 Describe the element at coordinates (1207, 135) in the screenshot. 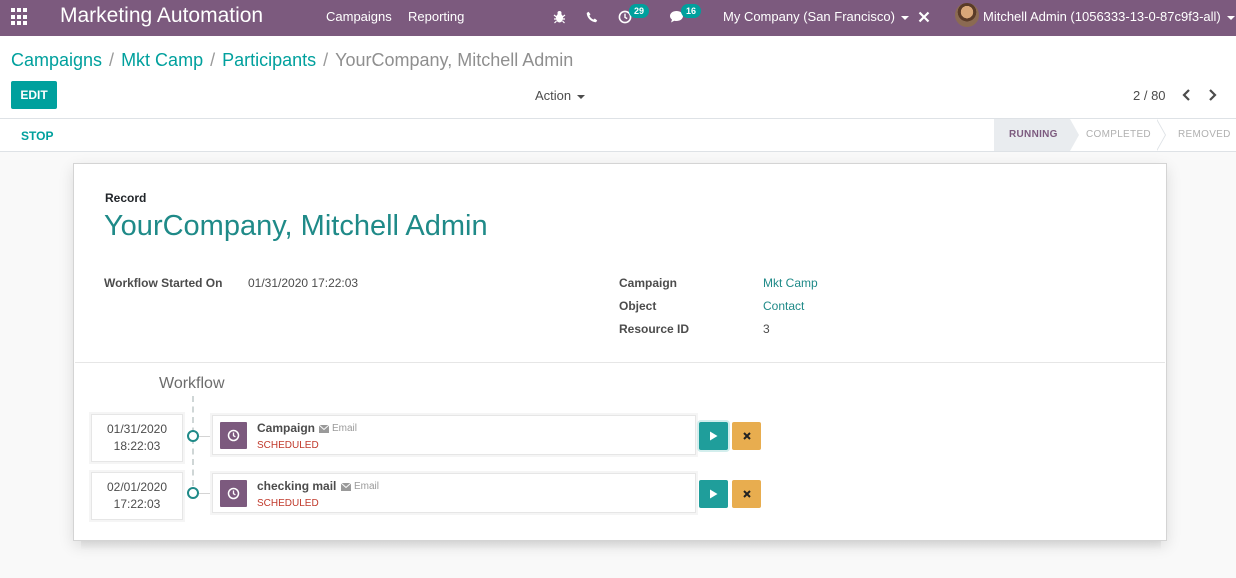

I see `stage-removed: REMOVED` at that location.